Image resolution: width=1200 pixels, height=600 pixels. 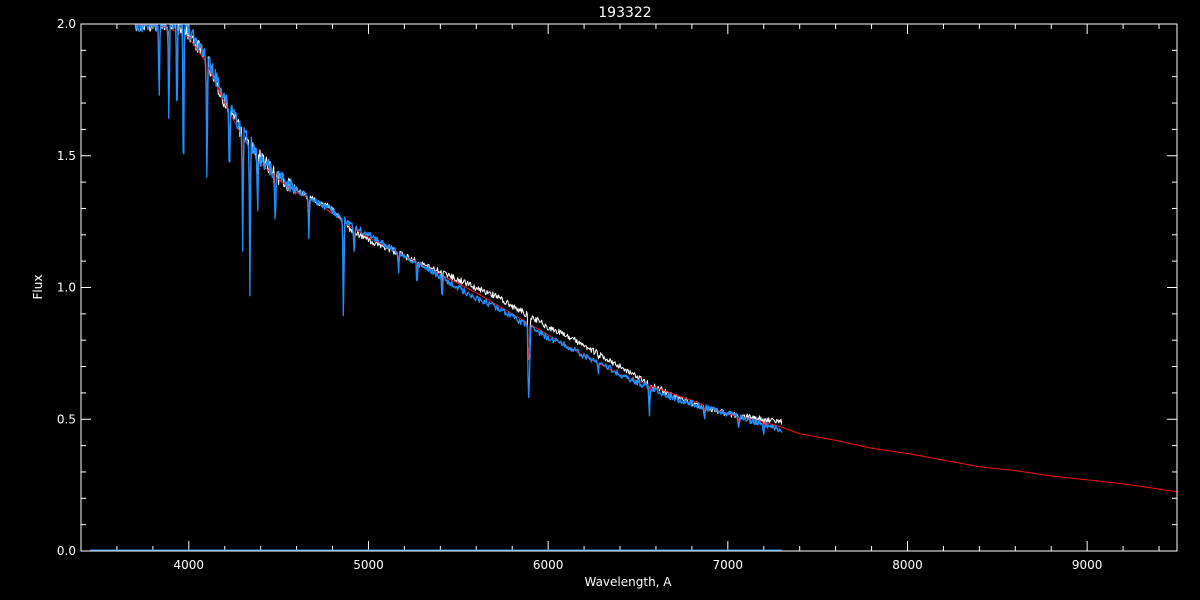 I want to click on x-tick-label: 9000, so click(x=1087, y=565).